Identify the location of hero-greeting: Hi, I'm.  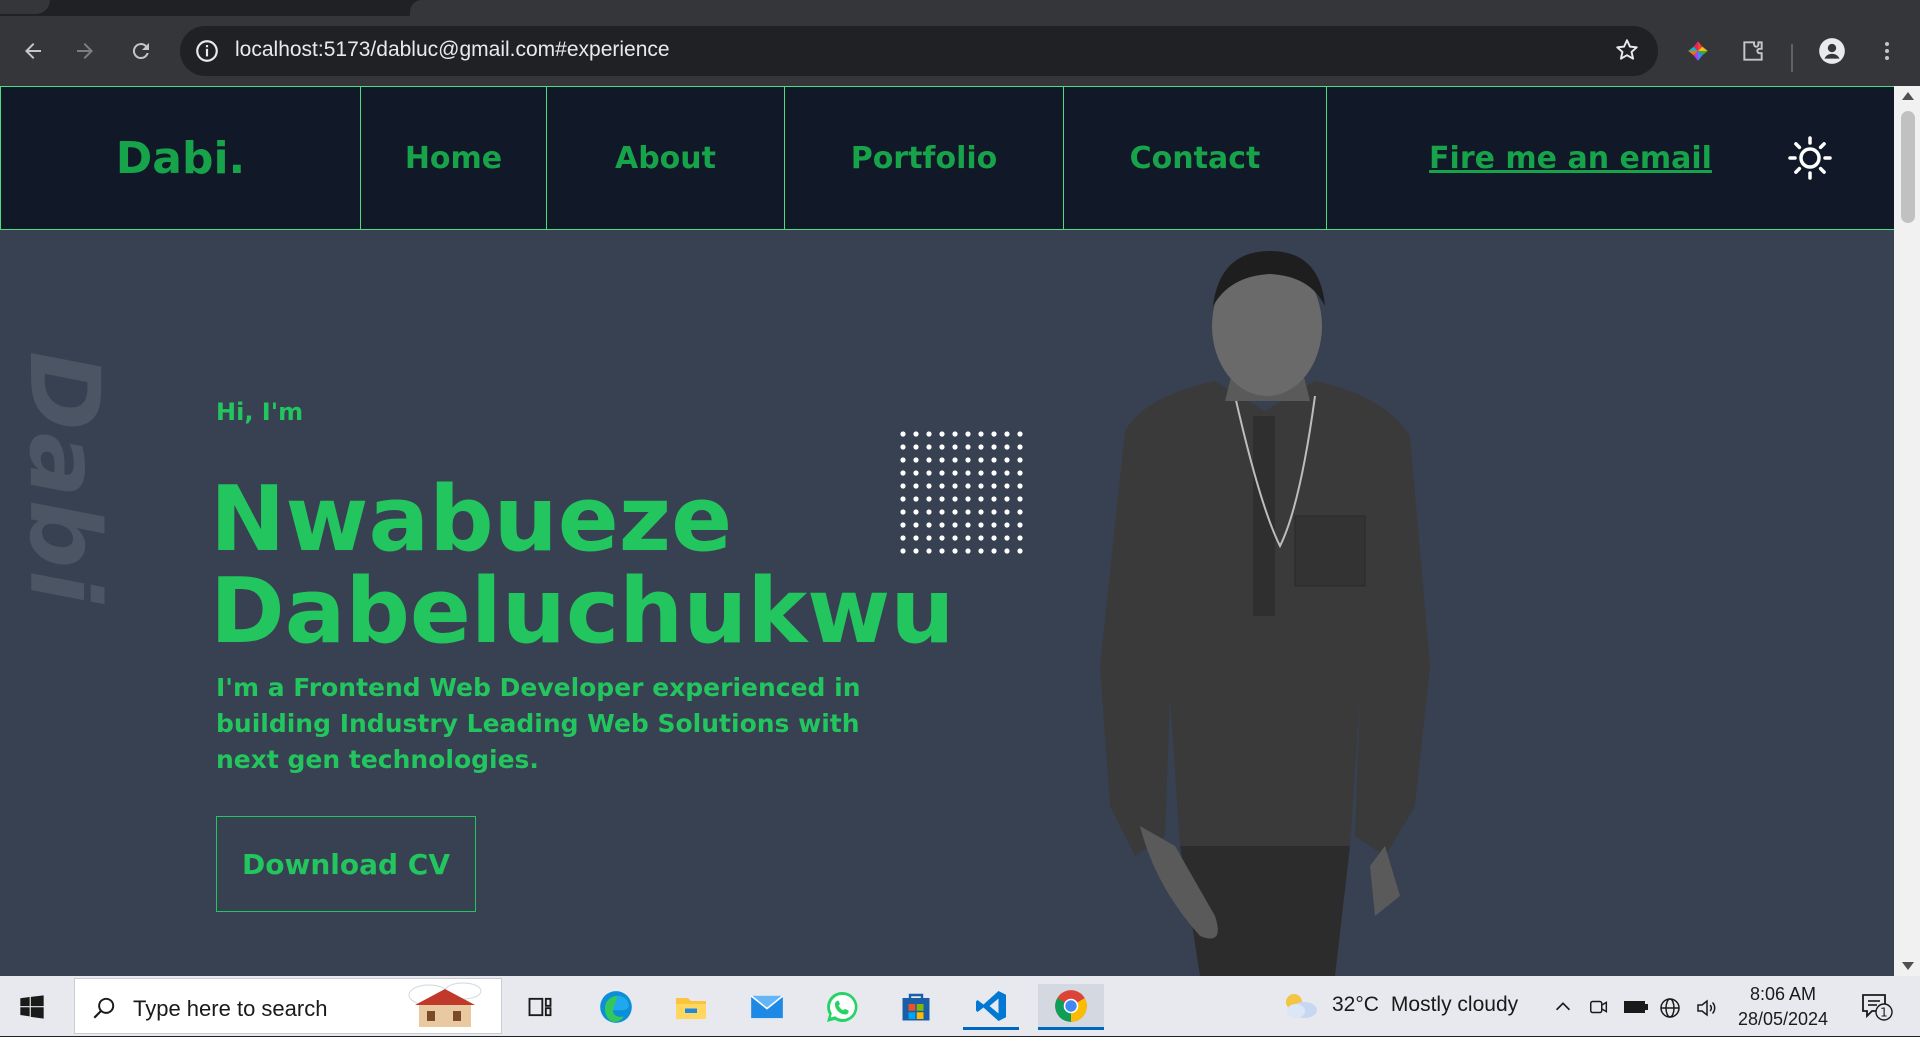
(260, 412).